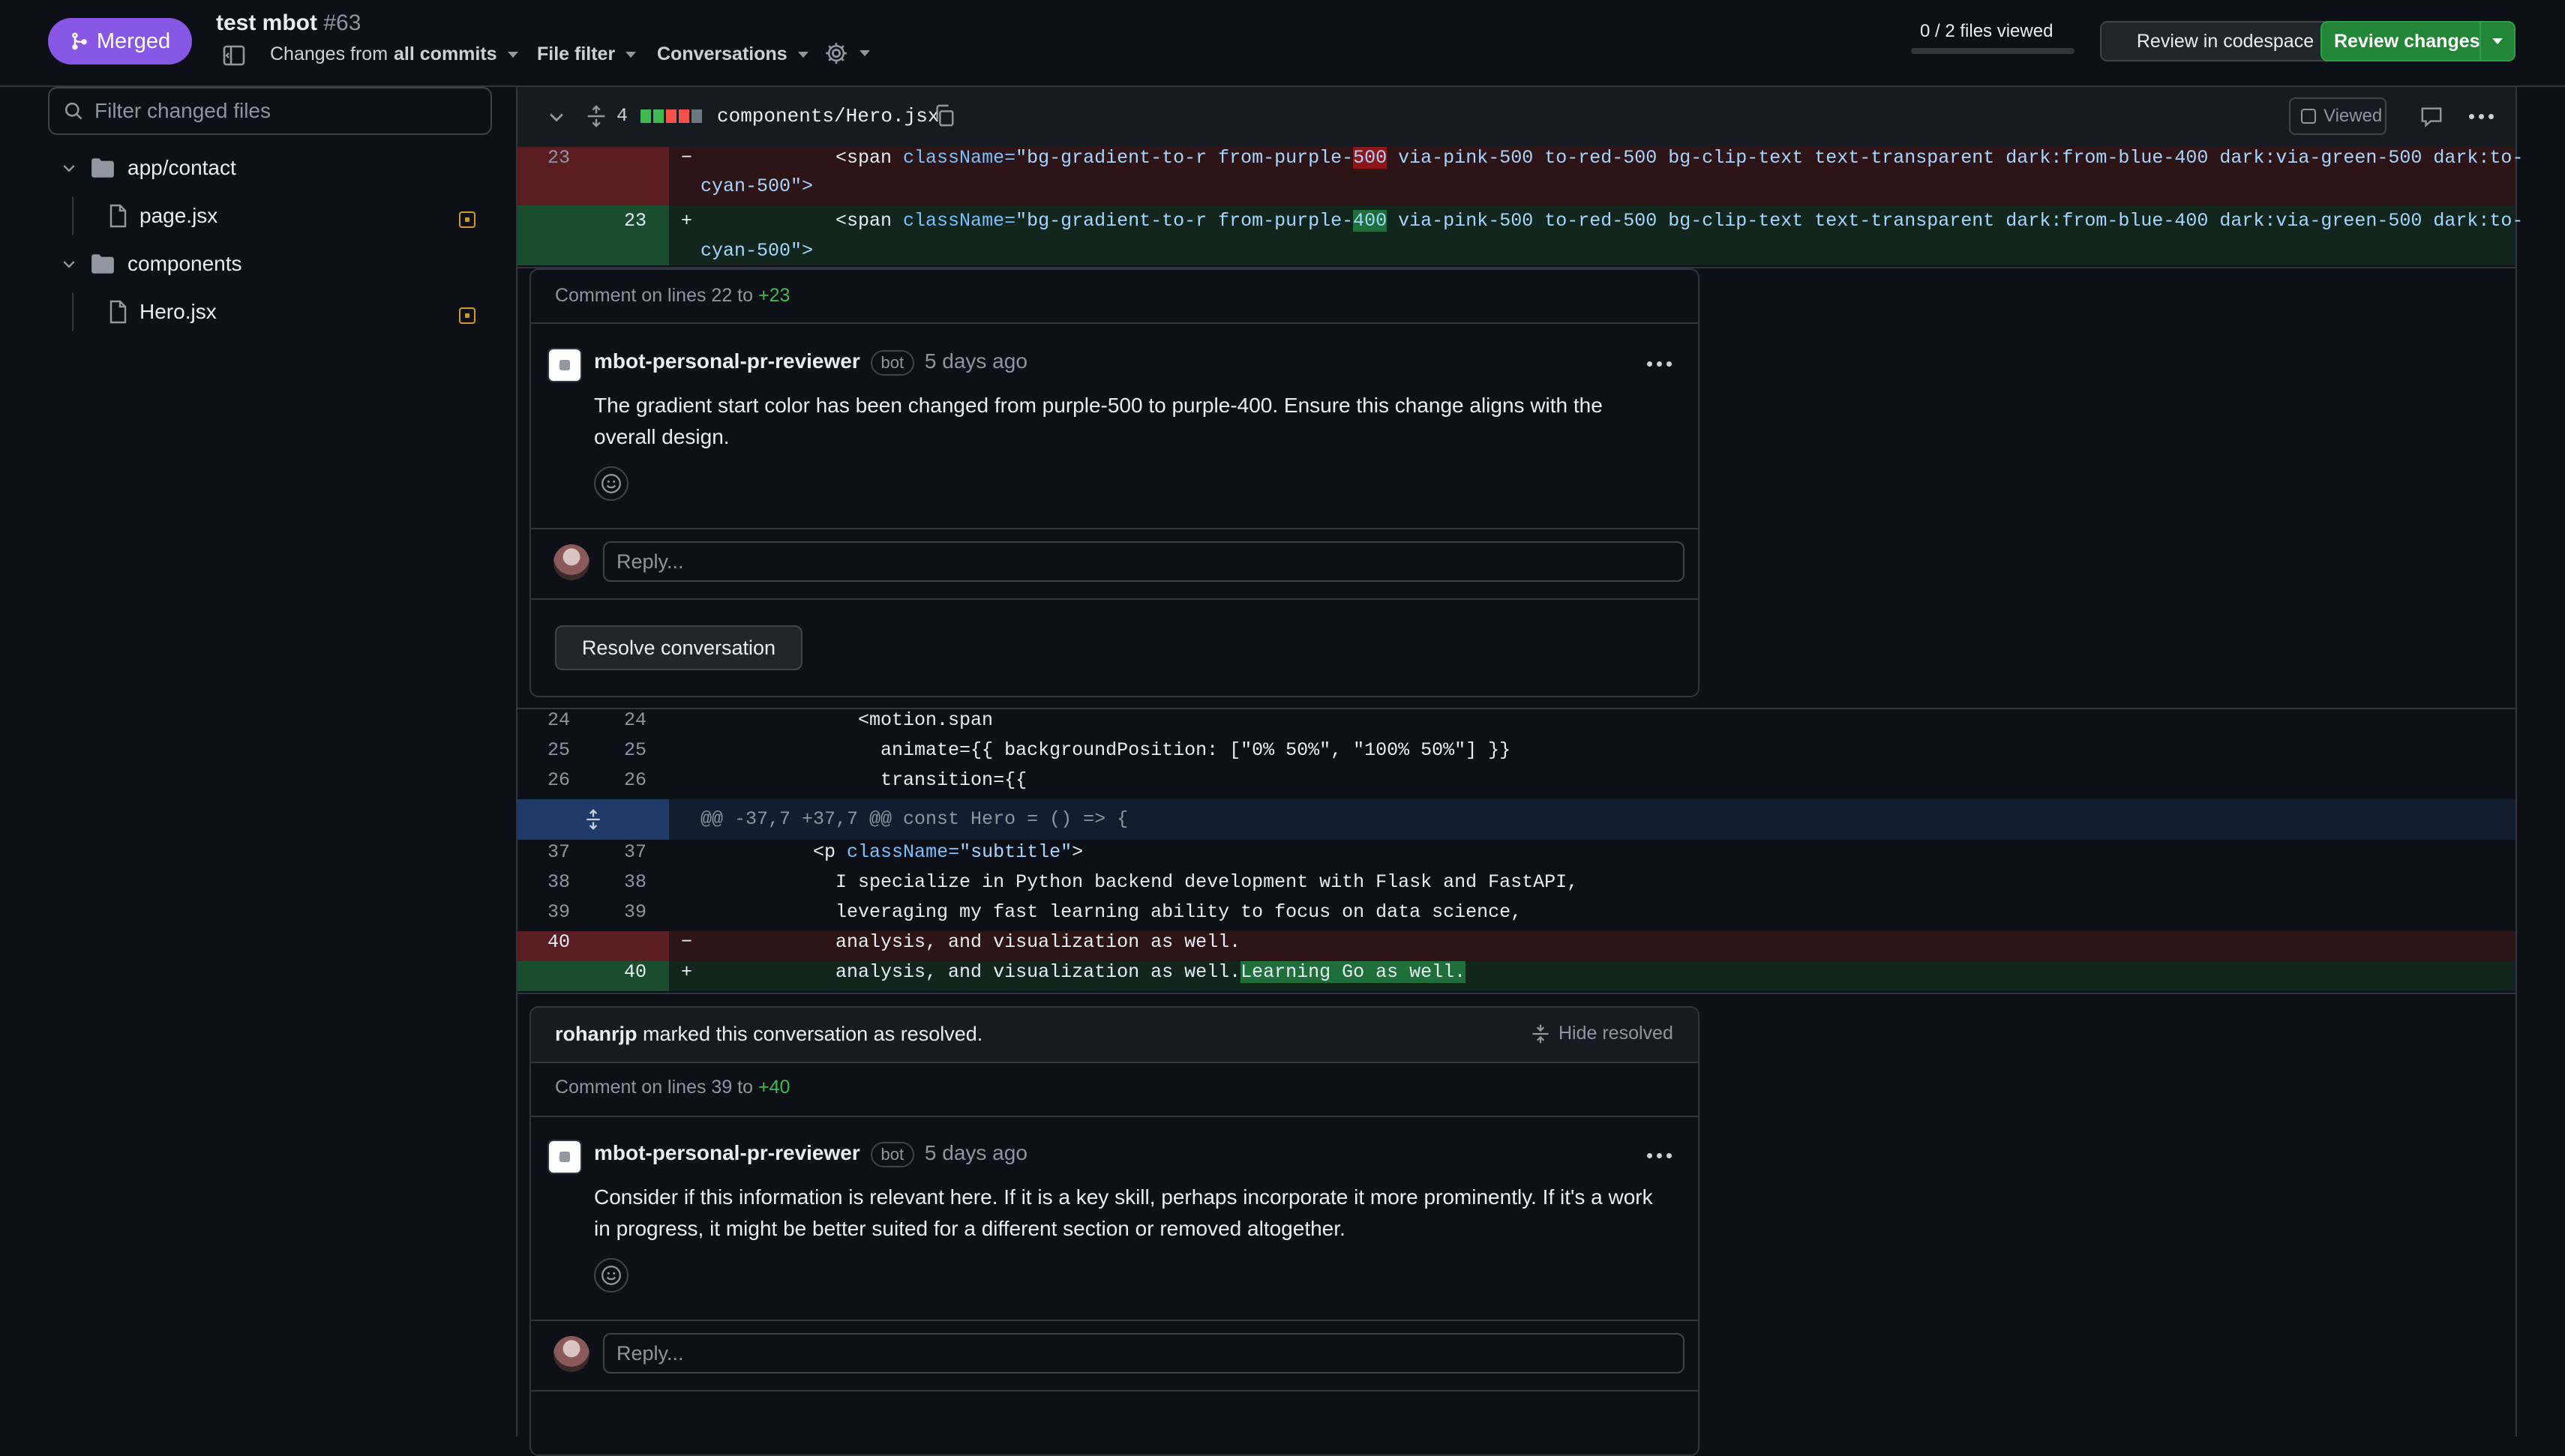 This screenshot has height=1456, width=2565. Describe the element at coordinates (671, 116) in the screenshot. I see `diffstat-bar` at that location.